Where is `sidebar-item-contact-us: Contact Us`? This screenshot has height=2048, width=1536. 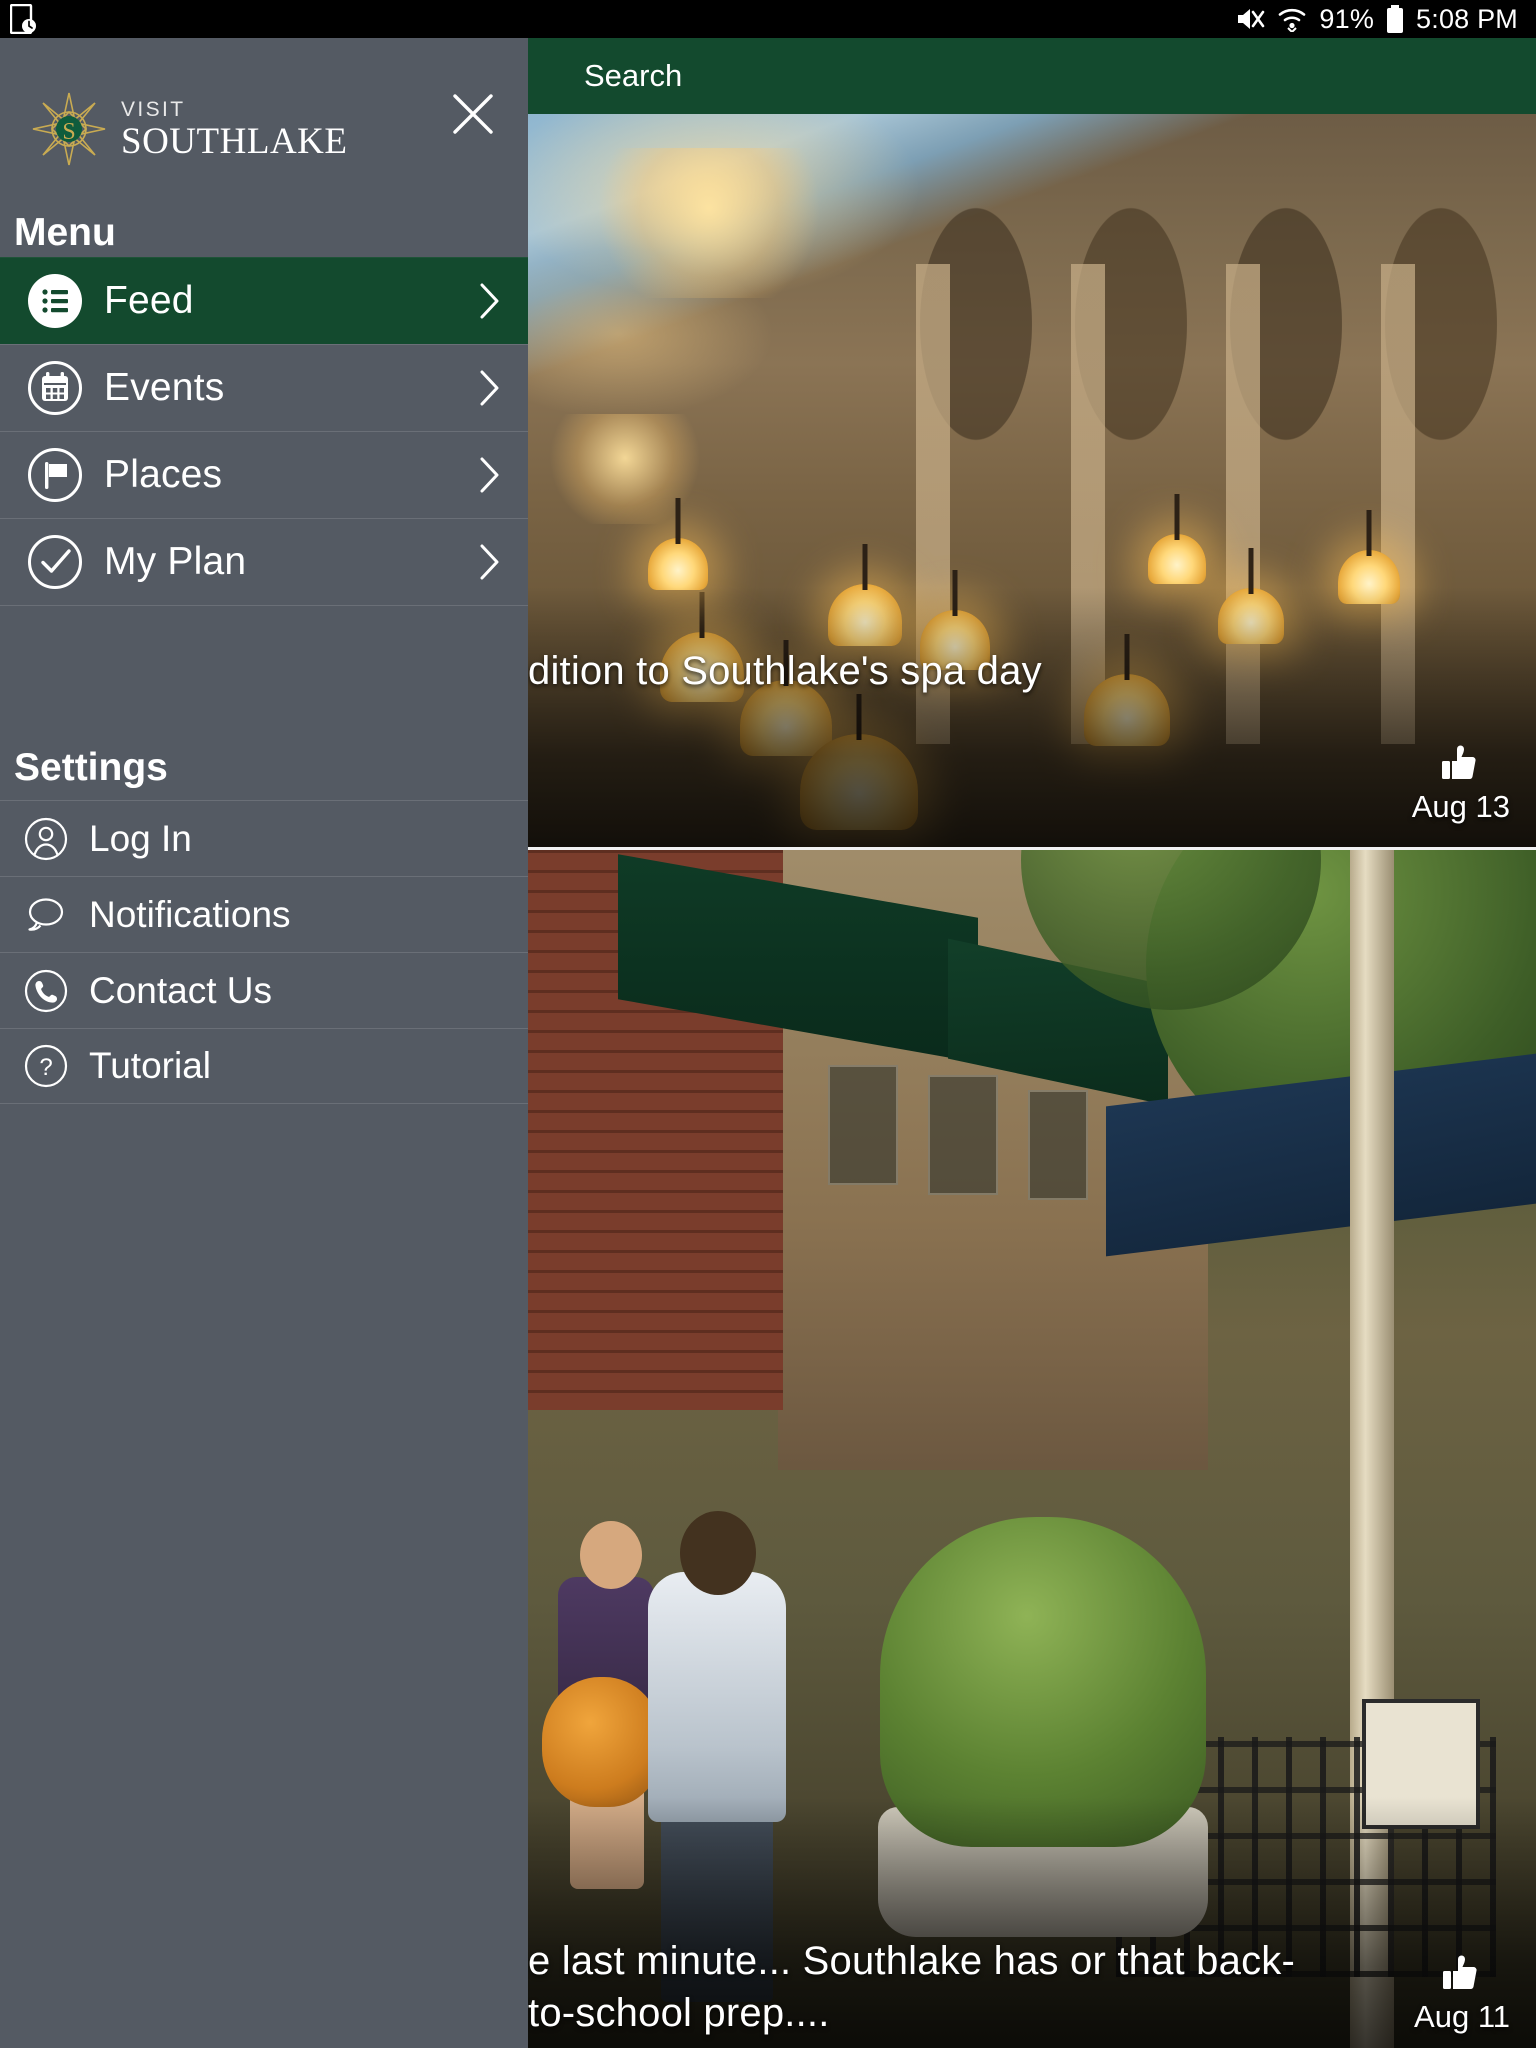 sidebar-item-contact-us: Contact Us is located at coordinates (264, 990).